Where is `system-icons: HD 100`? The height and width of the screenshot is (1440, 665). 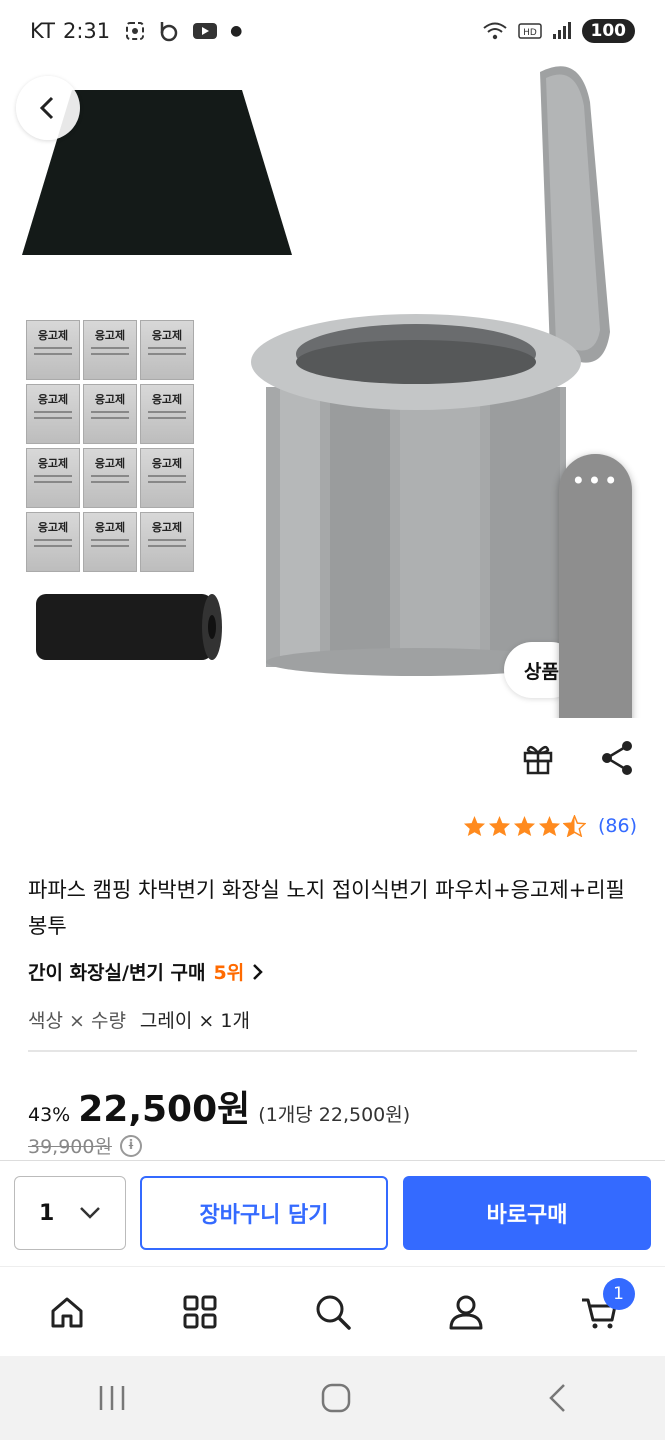
system-icons: HD 100 is located at coordinates (558, 31).